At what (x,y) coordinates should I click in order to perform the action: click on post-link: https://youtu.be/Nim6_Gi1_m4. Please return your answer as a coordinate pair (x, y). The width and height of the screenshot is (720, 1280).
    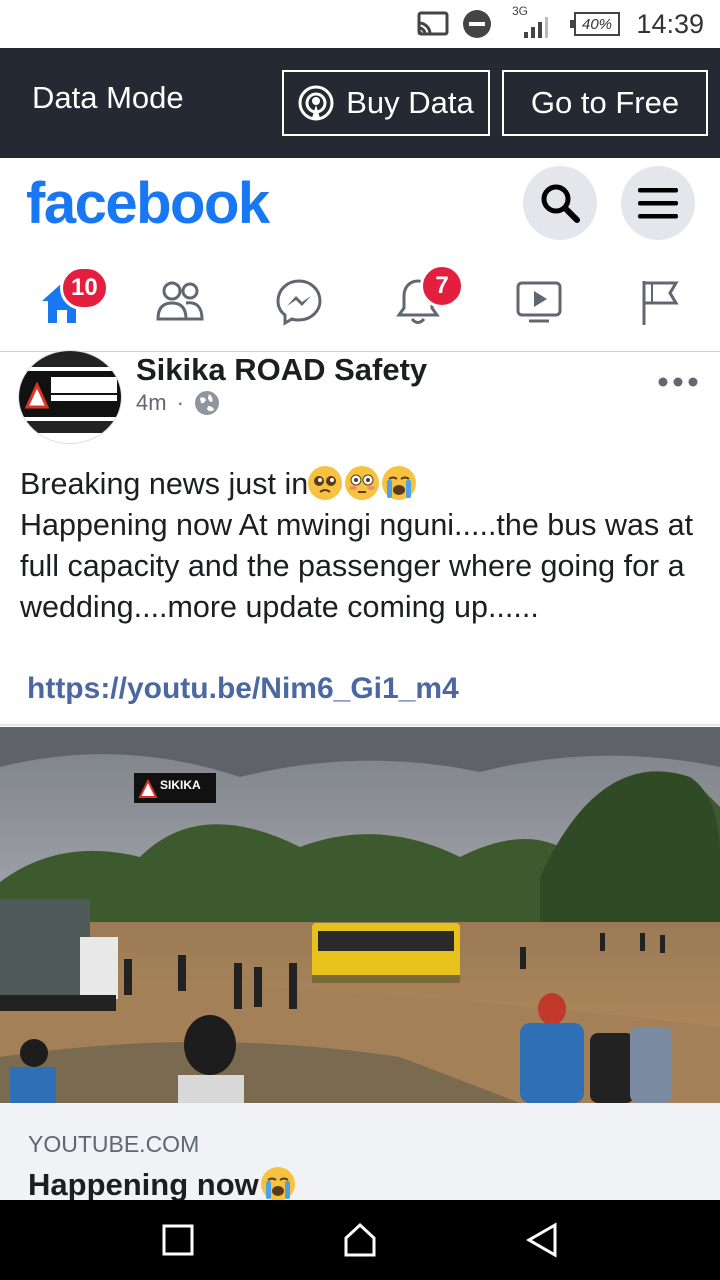
    Looking at the image, I should click on (243, 689).